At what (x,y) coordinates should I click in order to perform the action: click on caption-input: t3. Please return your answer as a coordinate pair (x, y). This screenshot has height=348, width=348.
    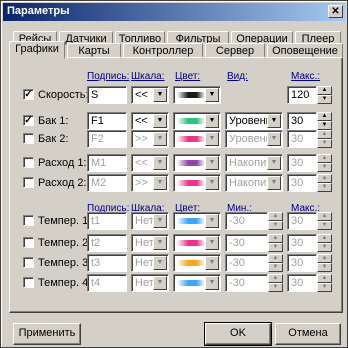
    Looking at the image, I should click on (107, 263).